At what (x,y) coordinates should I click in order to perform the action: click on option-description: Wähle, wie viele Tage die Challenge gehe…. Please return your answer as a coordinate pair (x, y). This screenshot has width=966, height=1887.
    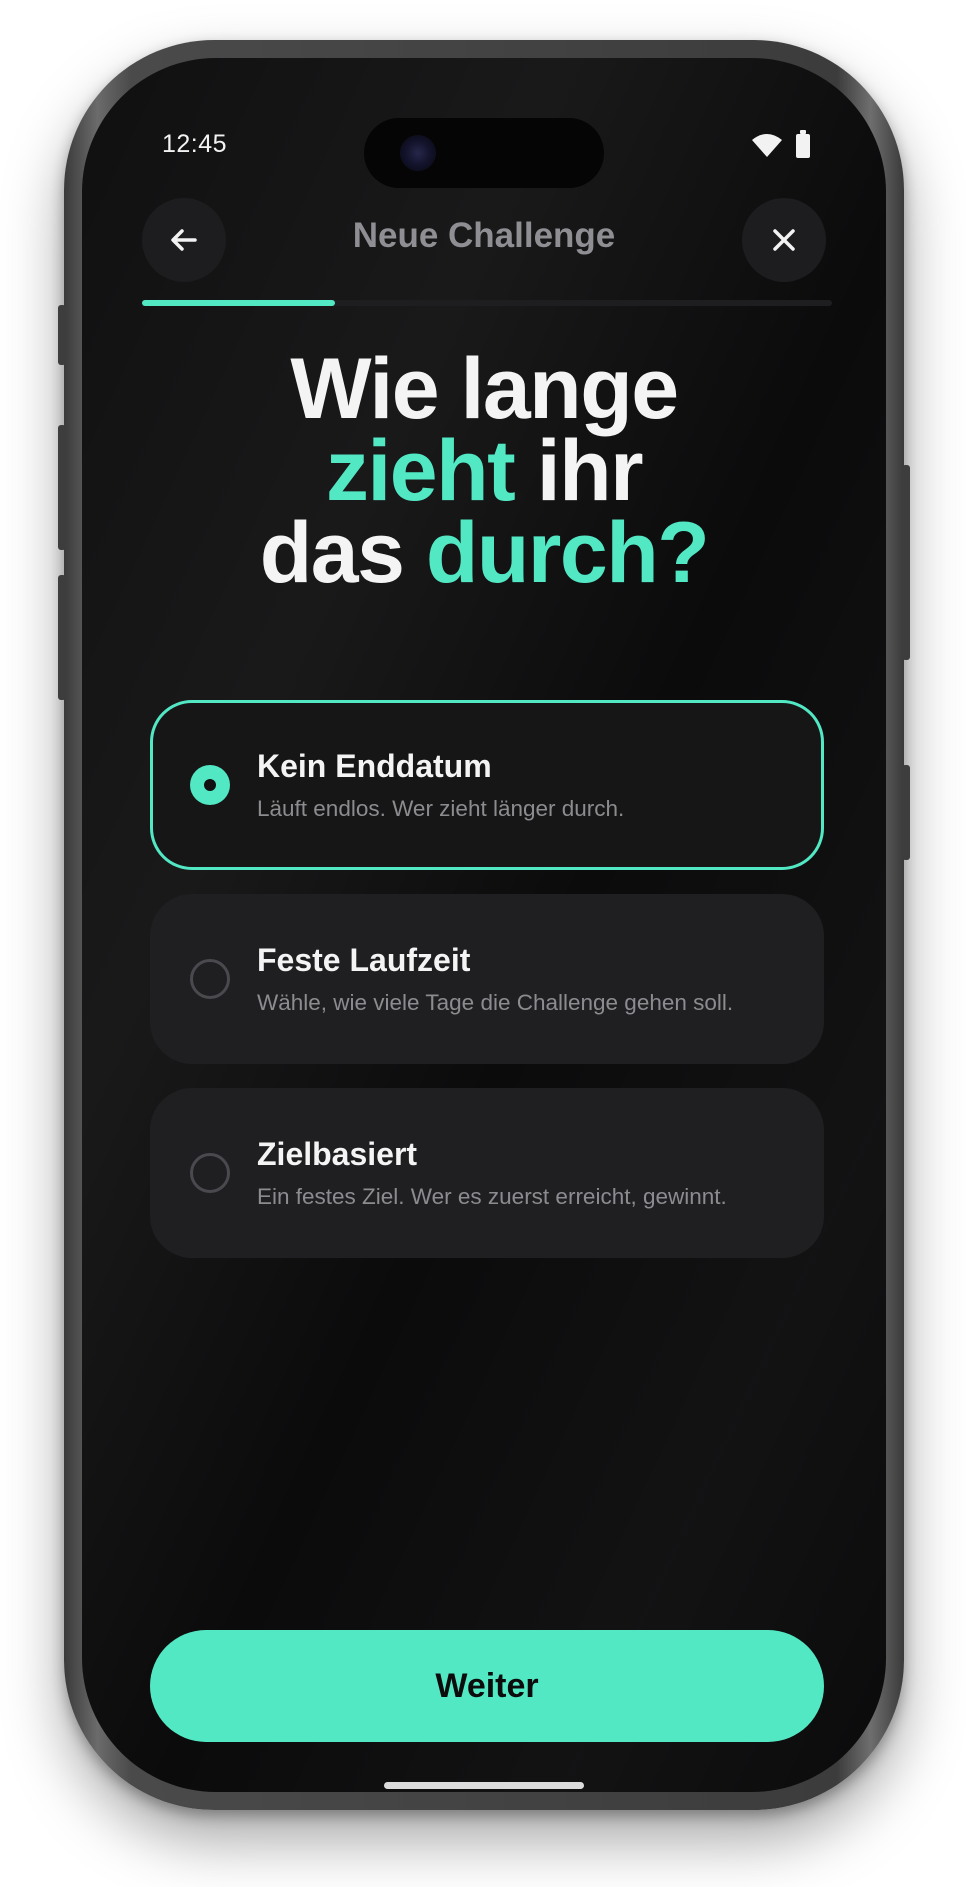
    Looking at the image, I should click on (495, 1002).